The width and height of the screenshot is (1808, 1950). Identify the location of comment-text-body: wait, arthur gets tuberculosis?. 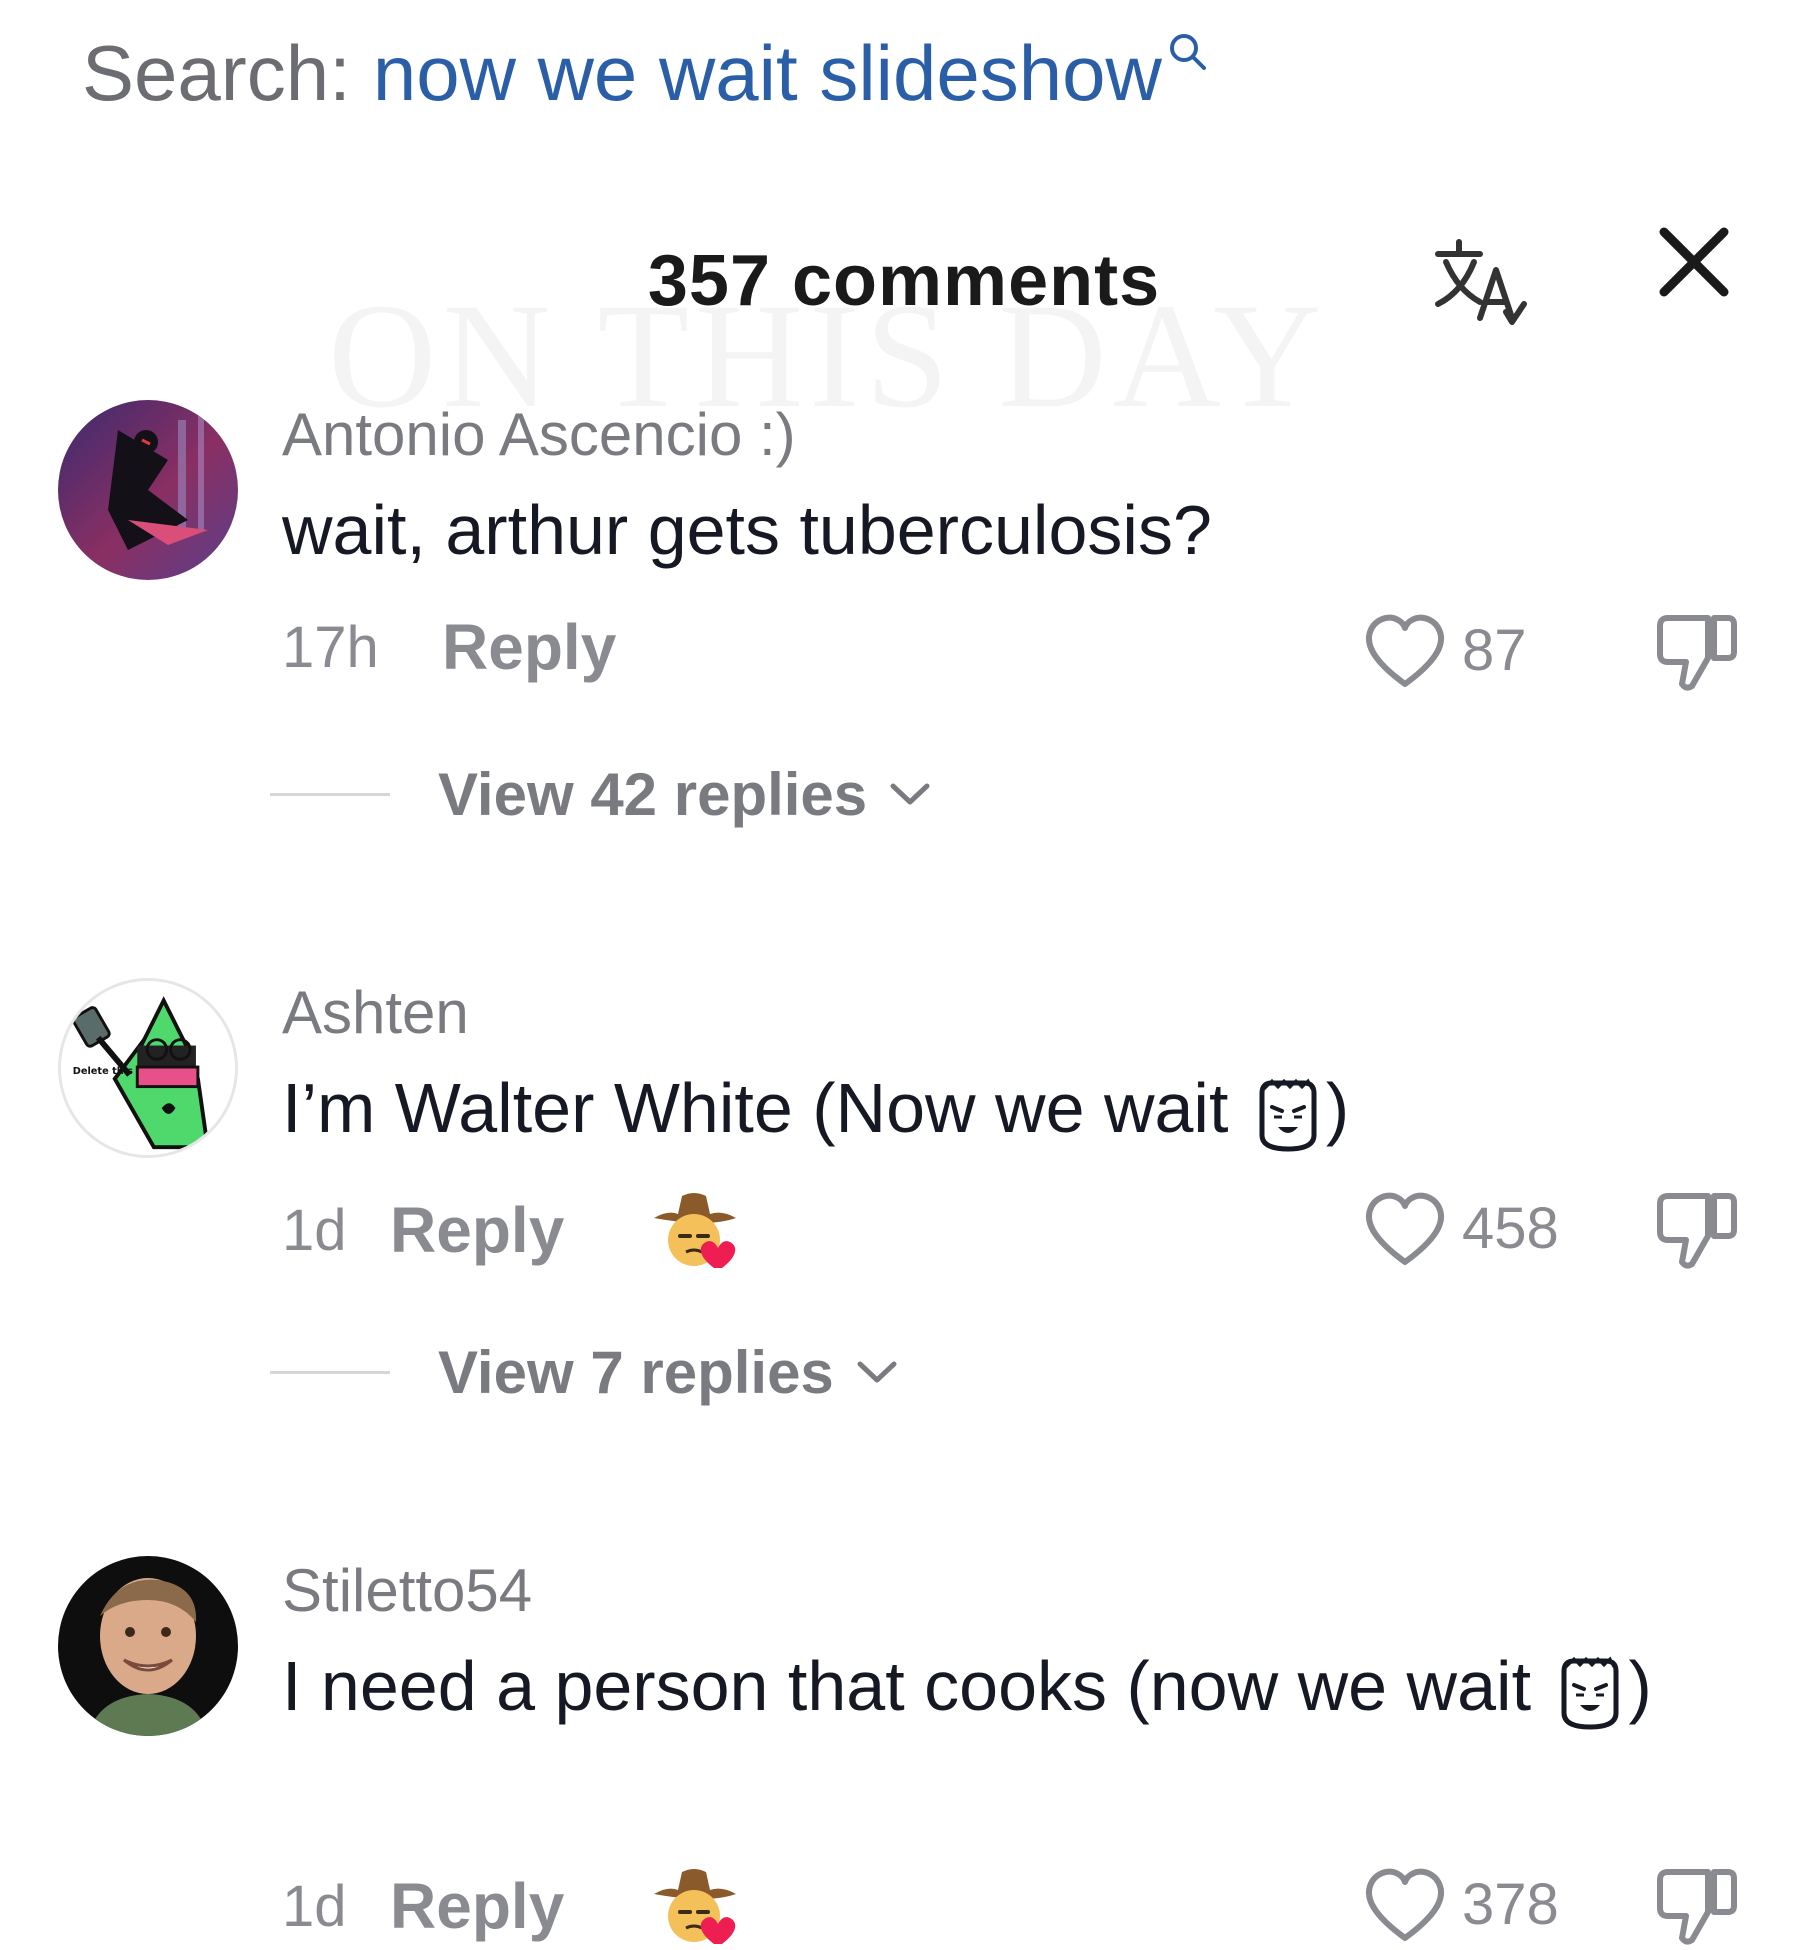
(747, 530).